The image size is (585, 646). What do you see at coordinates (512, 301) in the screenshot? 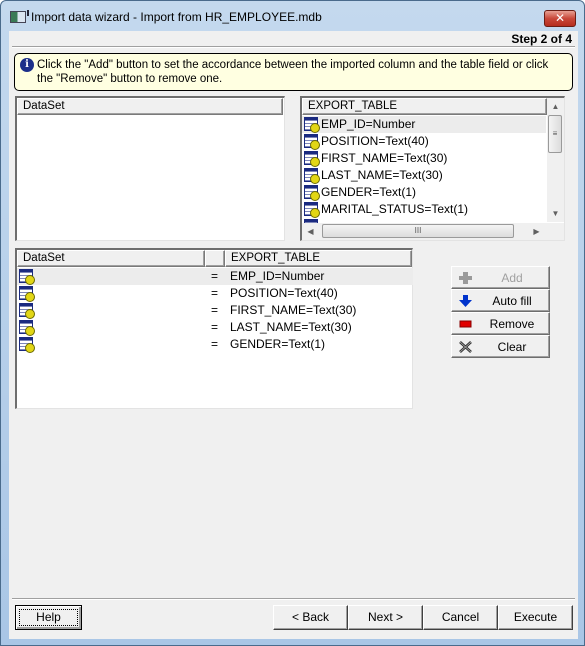
I see `auto-fill-label: Auto fill` at bounding box center [512, 301].